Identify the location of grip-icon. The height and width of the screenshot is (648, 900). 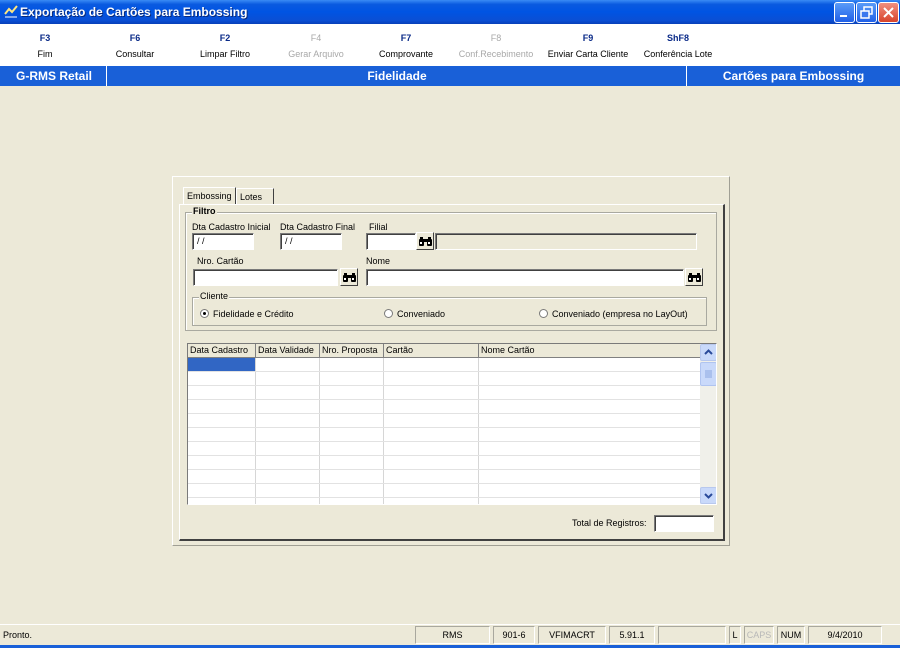
(708, 374).